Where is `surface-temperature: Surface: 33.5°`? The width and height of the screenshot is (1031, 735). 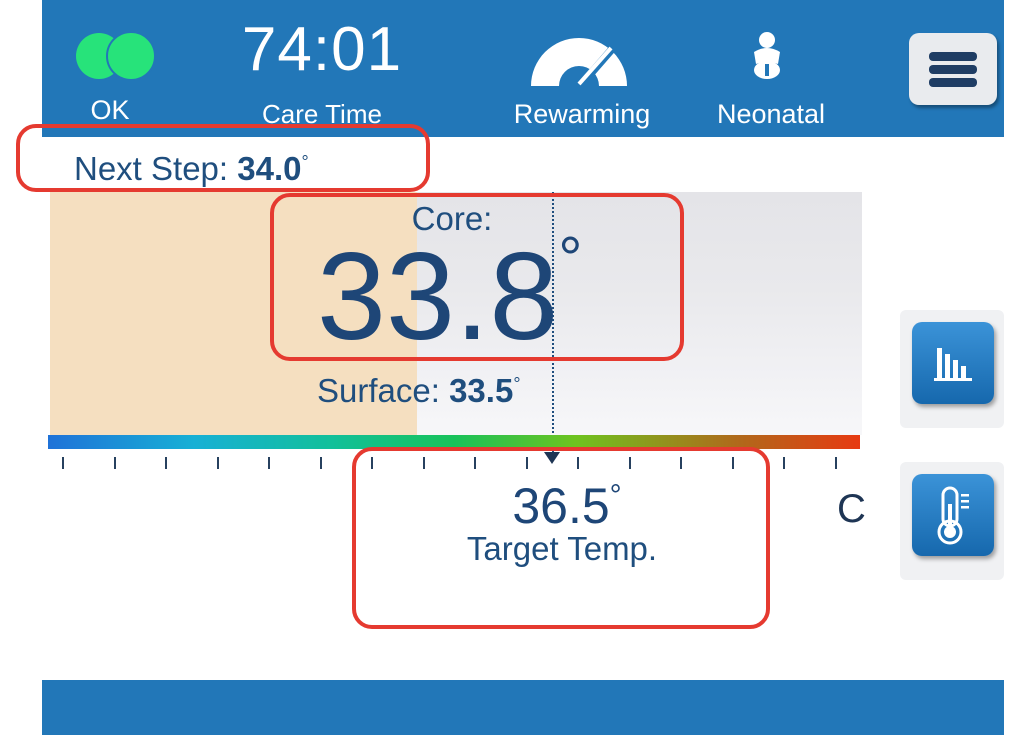 surface-temperature: Surface: 33.5° is located at coordinates (419, 391).